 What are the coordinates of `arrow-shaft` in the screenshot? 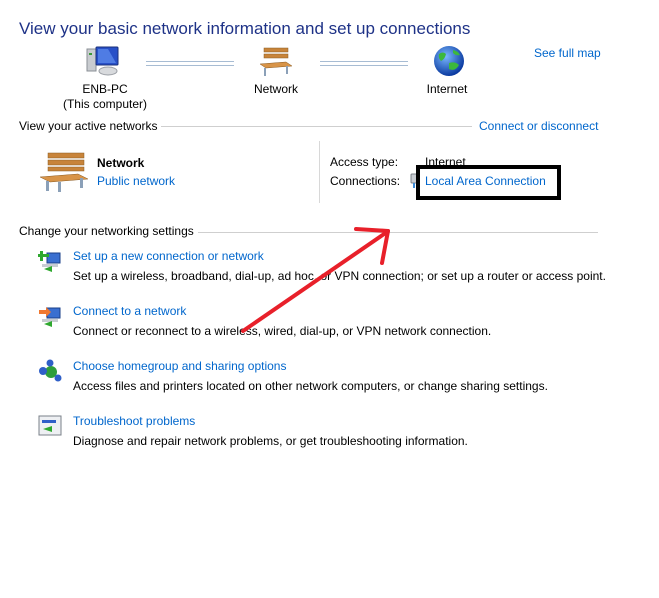 It's located at (315, 281).